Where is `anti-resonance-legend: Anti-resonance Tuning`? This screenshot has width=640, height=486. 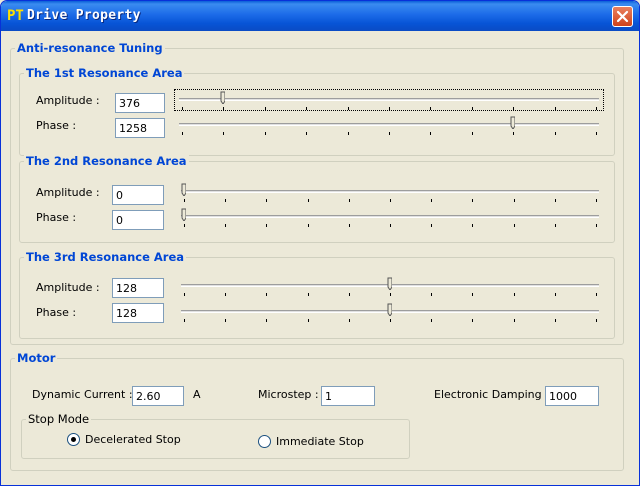 anti-resonance-legend: Anti-resonance Tuning is located at coordinates (90, 48).